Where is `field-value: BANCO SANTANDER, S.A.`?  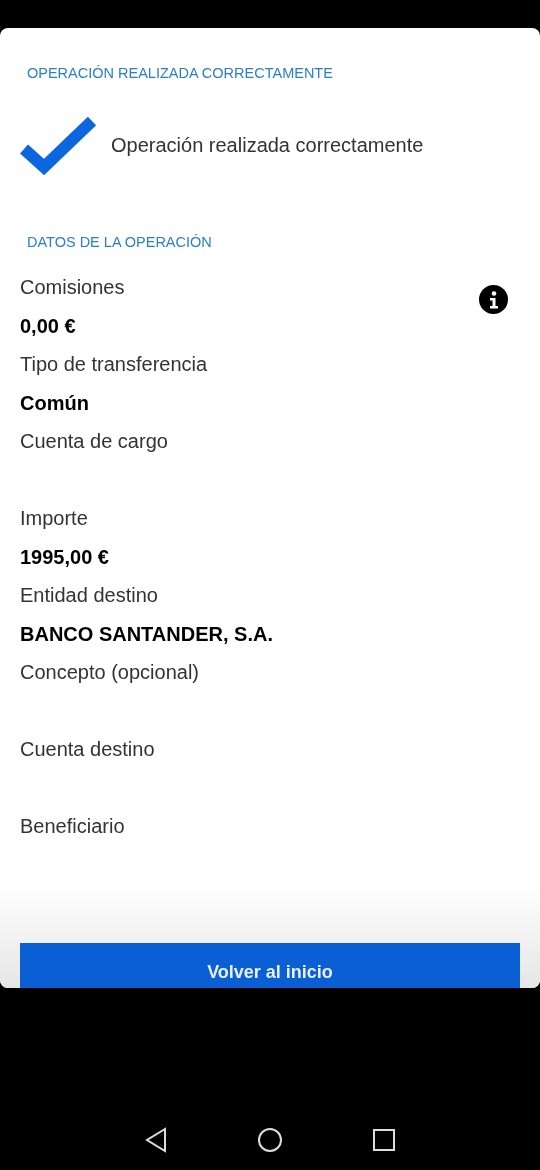
field-value: BANCO SANTANDER, S.A. is located at coordinates (146, 634).